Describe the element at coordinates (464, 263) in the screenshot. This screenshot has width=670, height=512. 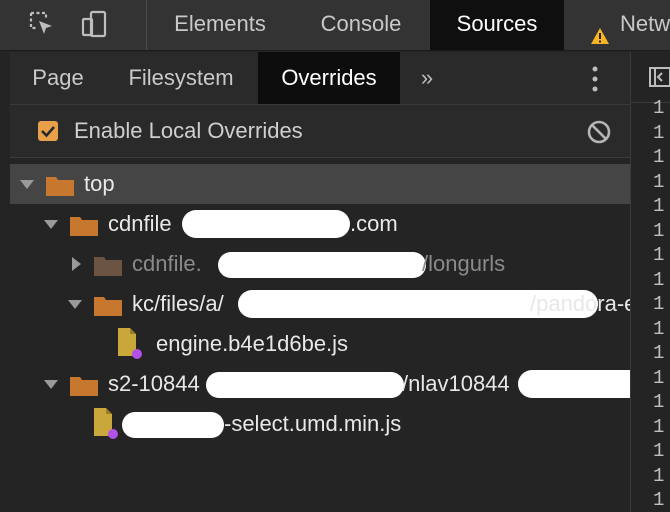
I see `tree-item-label-suffix: /longurls` at that location.